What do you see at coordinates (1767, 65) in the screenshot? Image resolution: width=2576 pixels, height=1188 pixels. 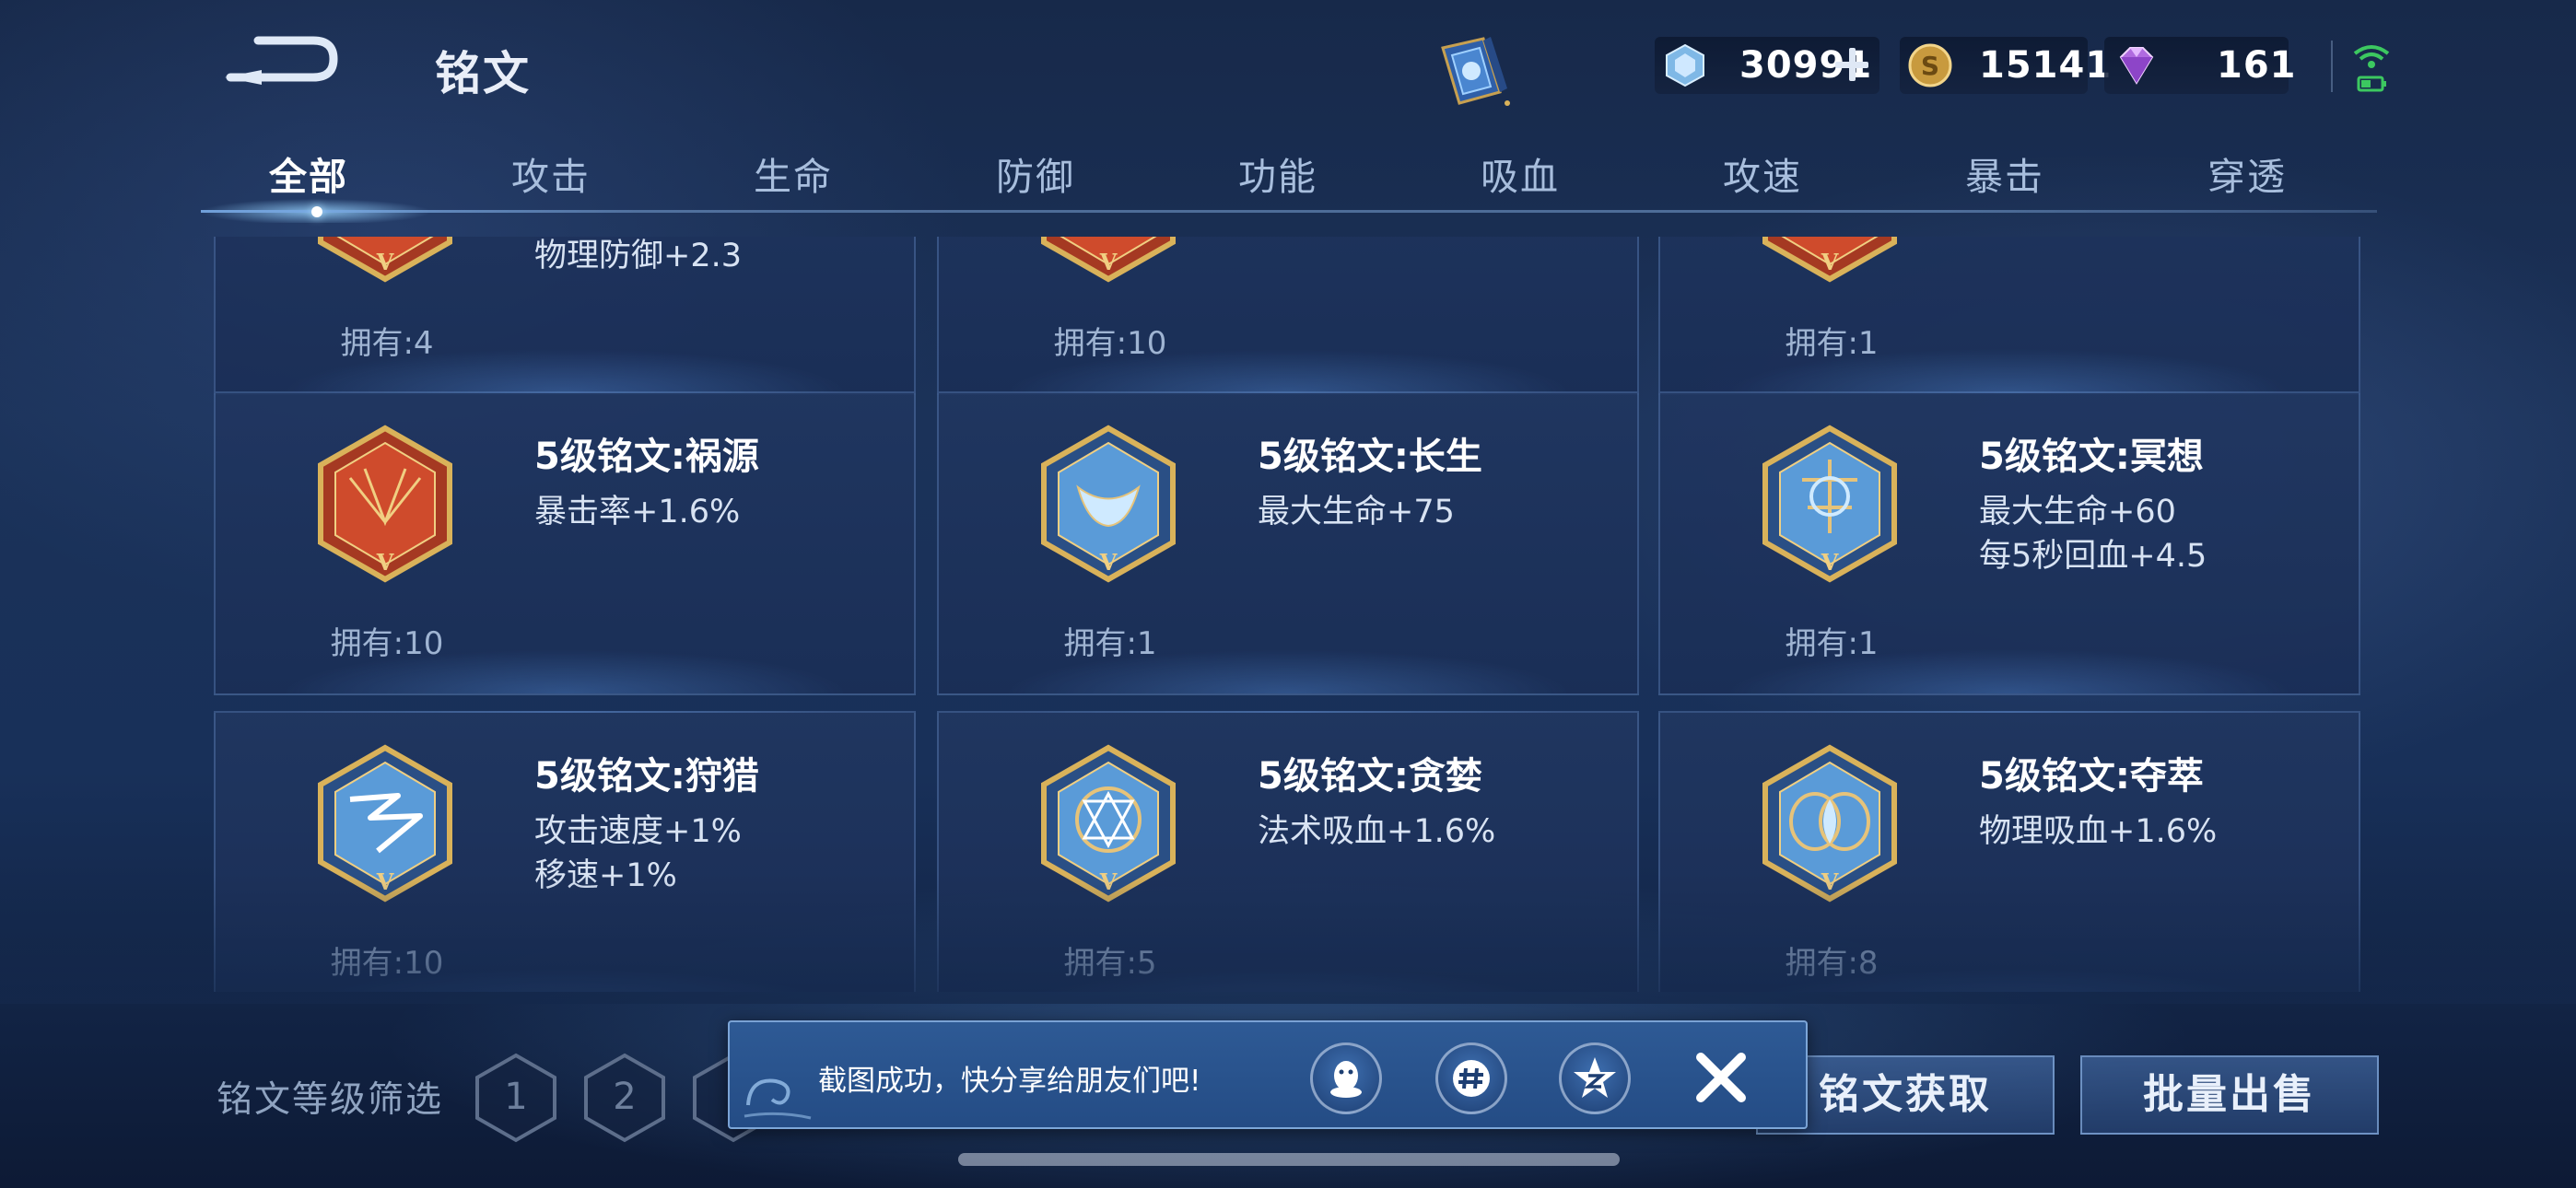 I see `diamond-coupon-counter: 30991` at bounding box center [1767, 65].